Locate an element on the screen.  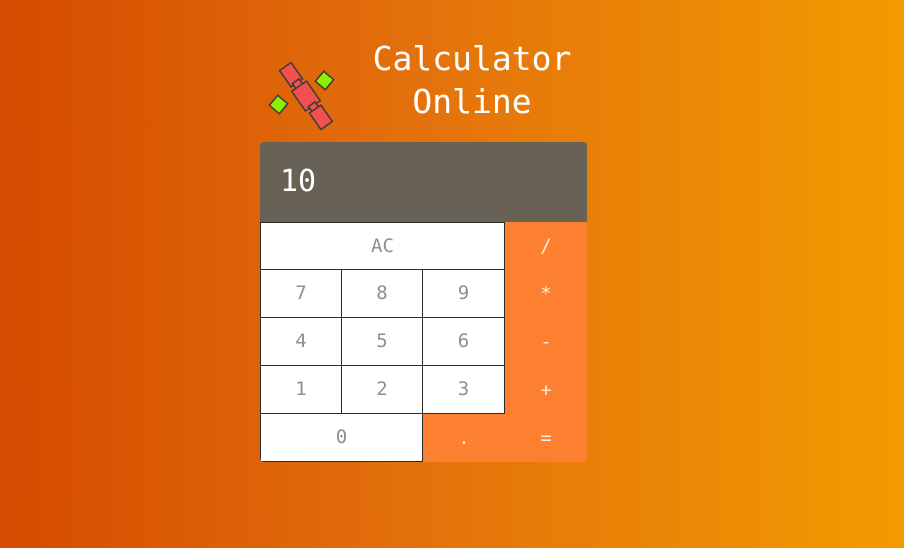
divide-button: / is located at coordinates (546, 246).